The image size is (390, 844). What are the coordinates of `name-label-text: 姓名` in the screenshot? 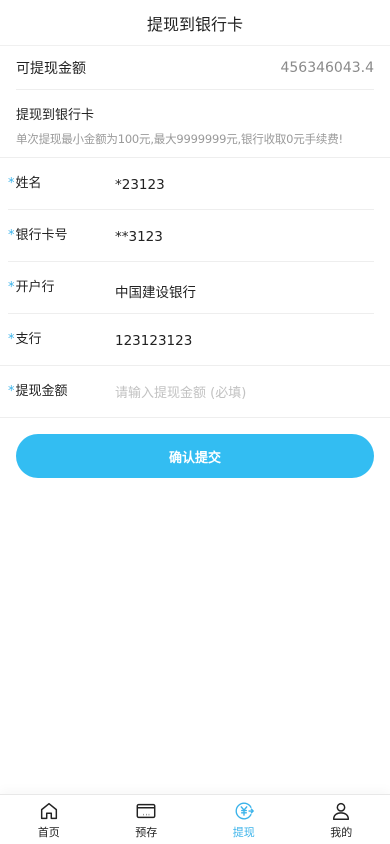 It's located at (28, 183).